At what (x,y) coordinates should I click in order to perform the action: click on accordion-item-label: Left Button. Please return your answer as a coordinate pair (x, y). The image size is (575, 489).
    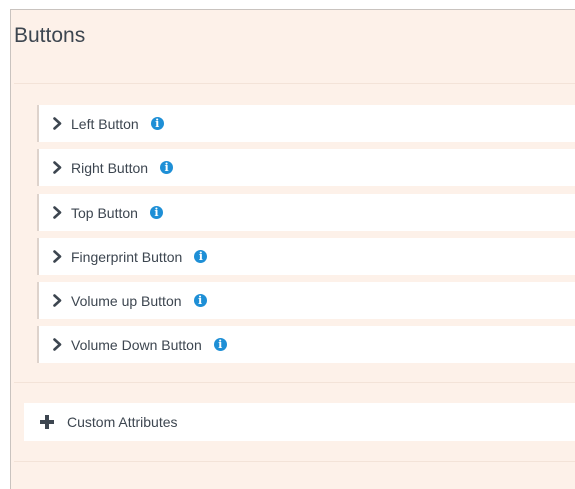
    Looking at the image, I should click on (105, 123).